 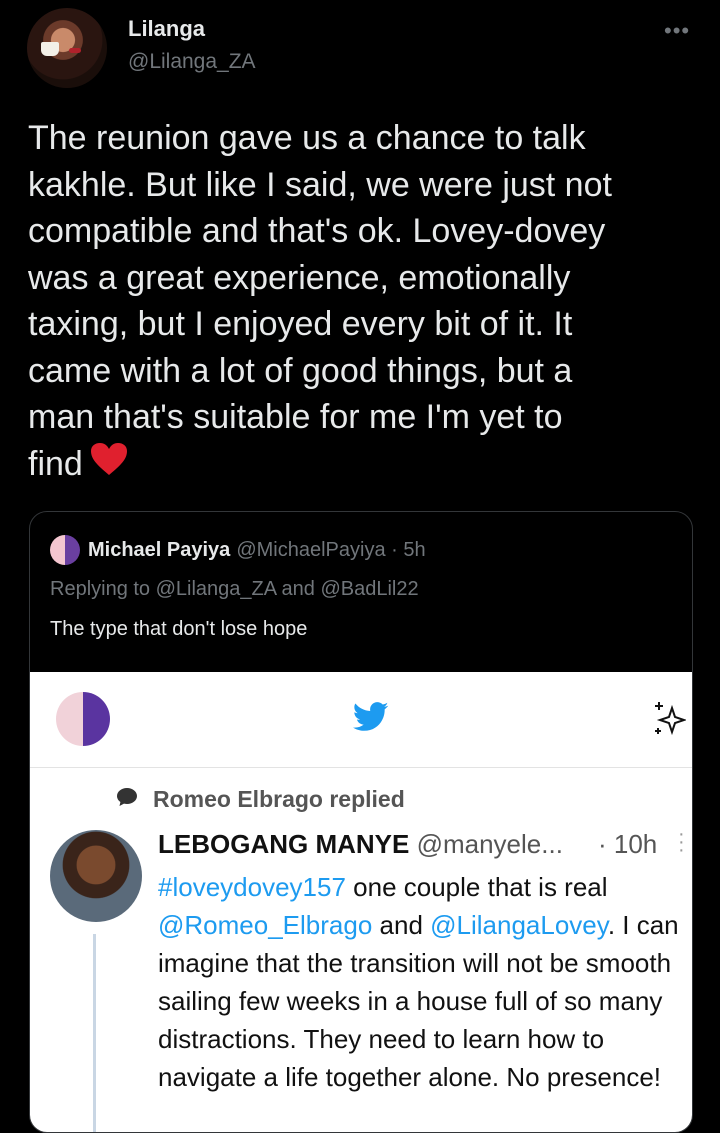 What do you see at coordinates (252, 887) in the screenshot?
I see `hashtag-link: #loveydovey157` at bounding box center [252, 887].